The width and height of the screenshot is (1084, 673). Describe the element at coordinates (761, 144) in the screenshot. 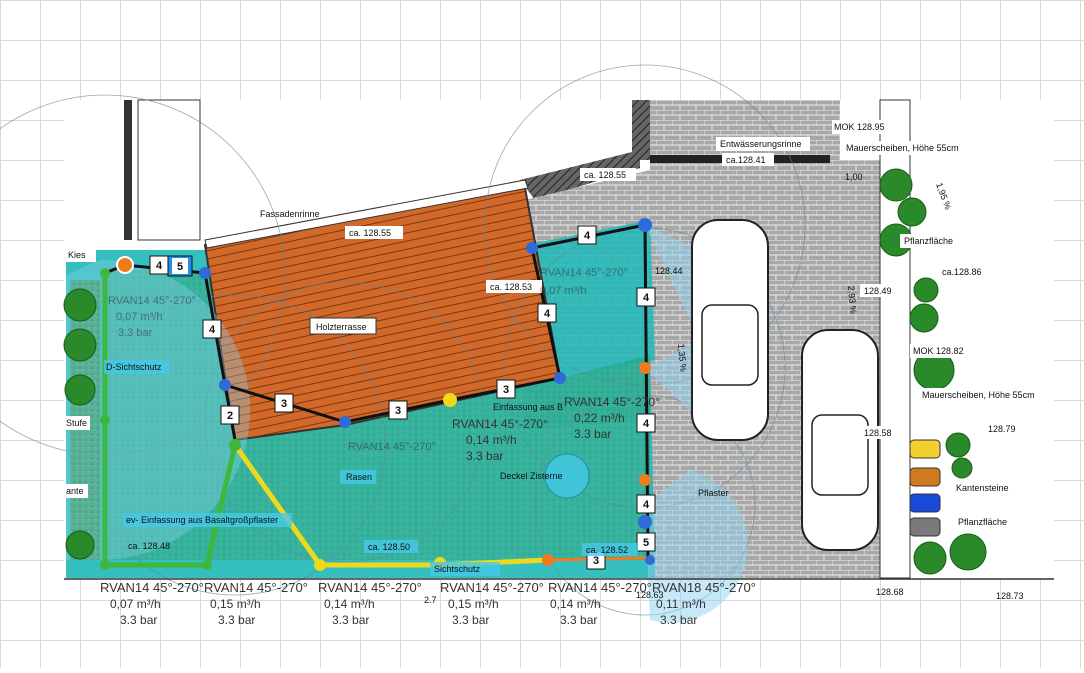

I see `label-entwaesserungsrinne: Entwässerungsrinne` at that location.